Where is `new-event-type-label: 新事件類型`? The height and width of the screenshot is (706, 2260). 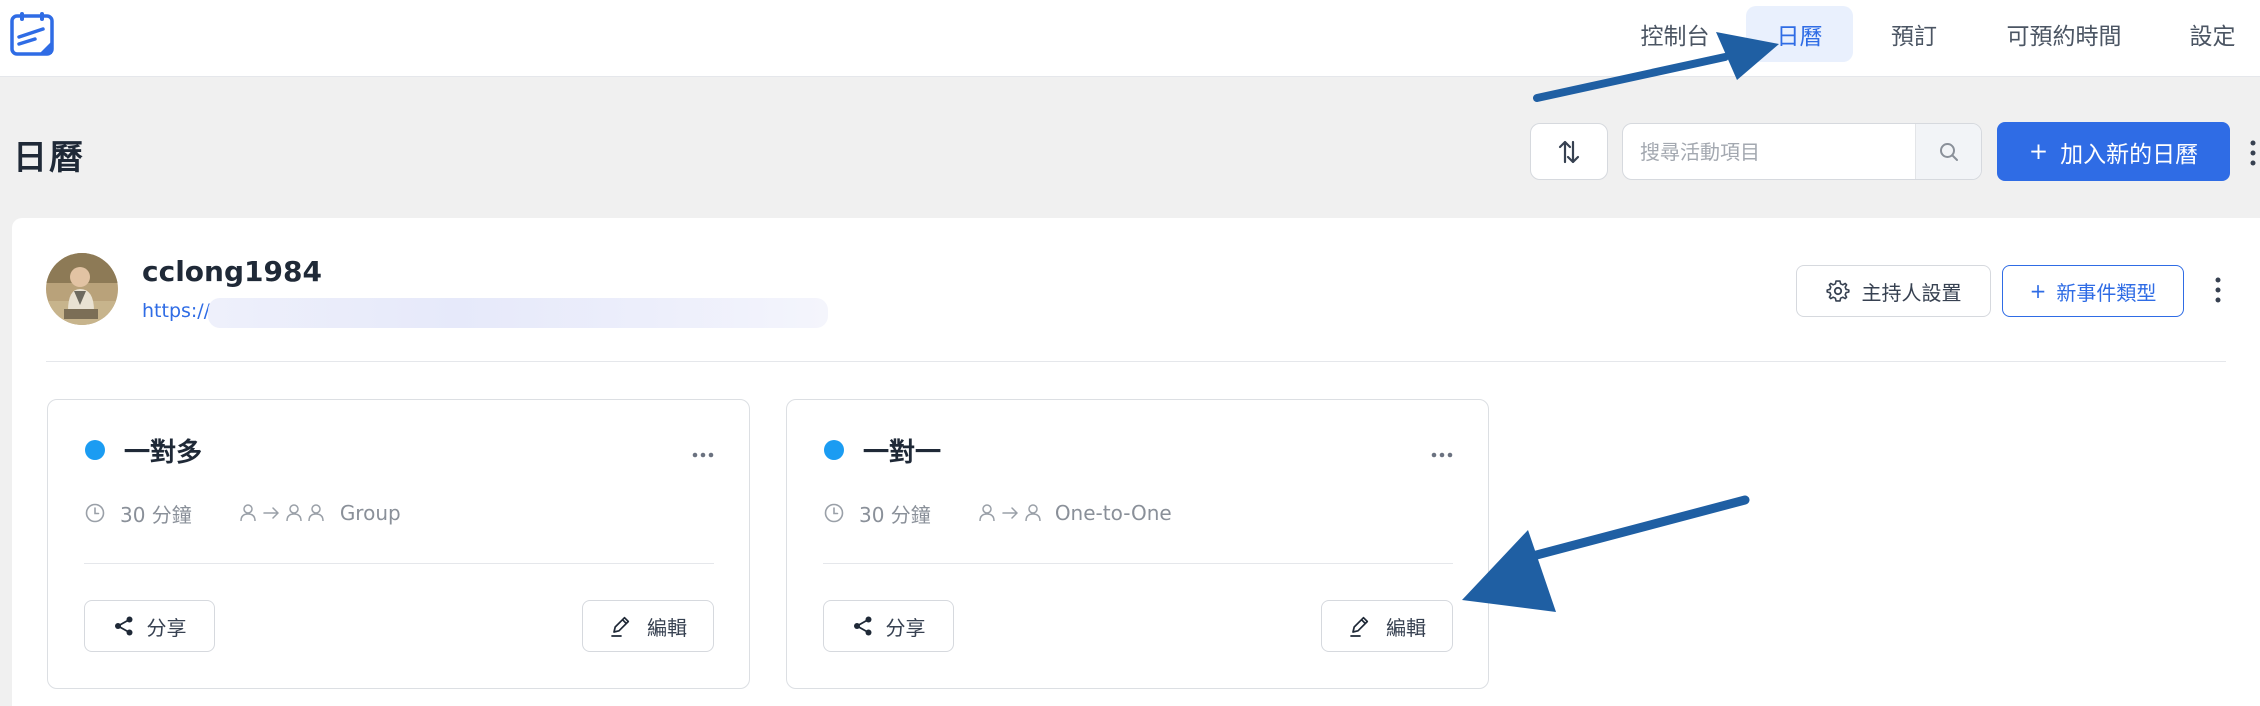 new-event-type-label: 新事件類型 is located at coordinates (2106, 292).